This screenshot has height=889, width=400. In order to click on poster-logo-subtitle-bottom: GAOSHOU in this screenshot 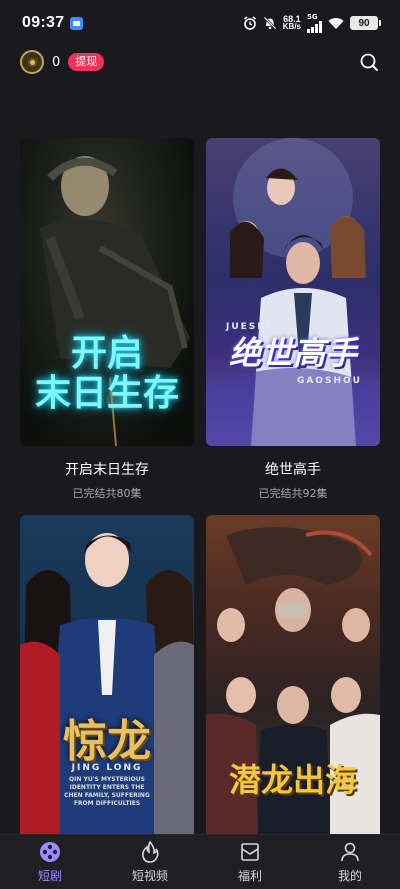, I will do `click(329, 381)`.